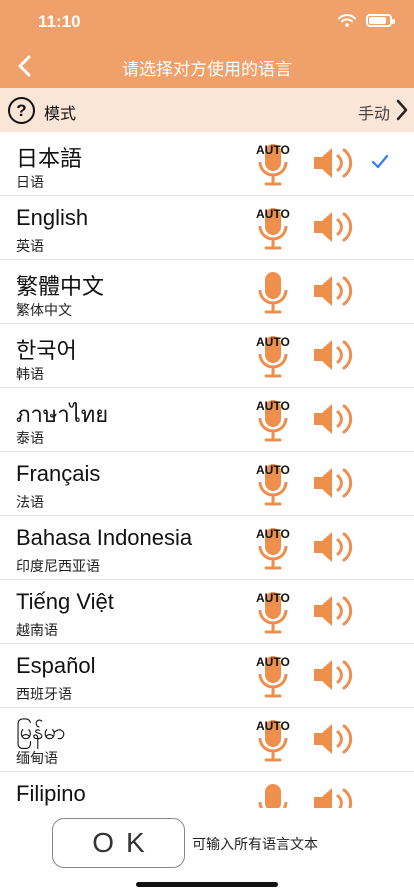 The image size is (414, 896). What do you see at coordinates (51, 793) in the screenshot?
I see `language-native-name: Filipino` at bounding box center [51, 793].